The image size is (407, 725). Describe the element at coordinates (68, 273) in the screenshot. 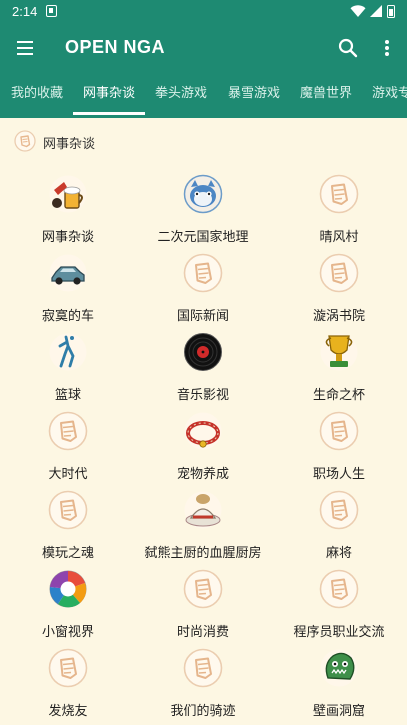

I see `car-icon` at that location.